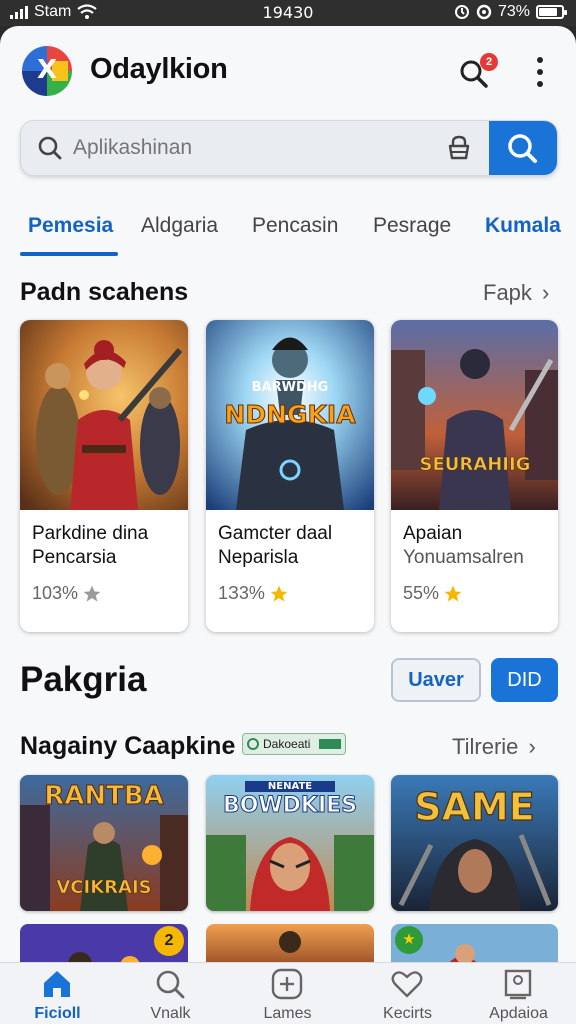 The image size is (576, 1024). Describe the element at coordinates (461, 12) in the screenshot. I see `alarm-icon` at that location.